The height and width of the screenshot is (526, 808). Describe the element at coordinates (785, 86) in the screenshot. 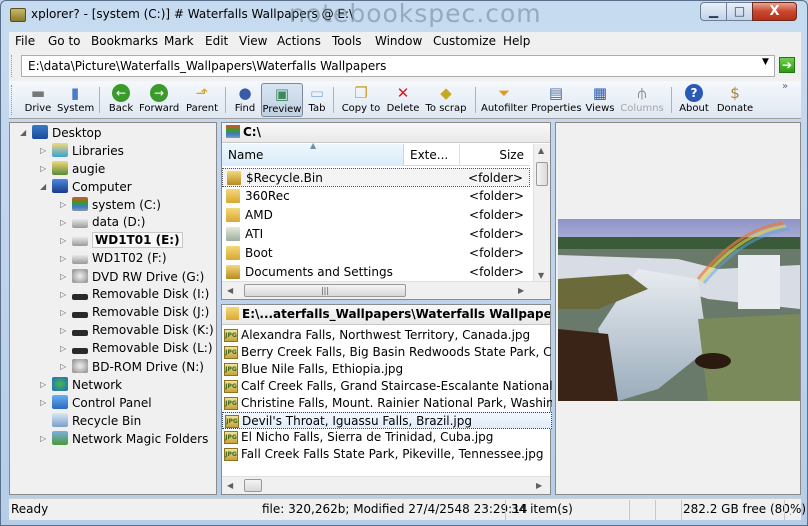

I see `toolbar-overflow-icon: »` at that location.